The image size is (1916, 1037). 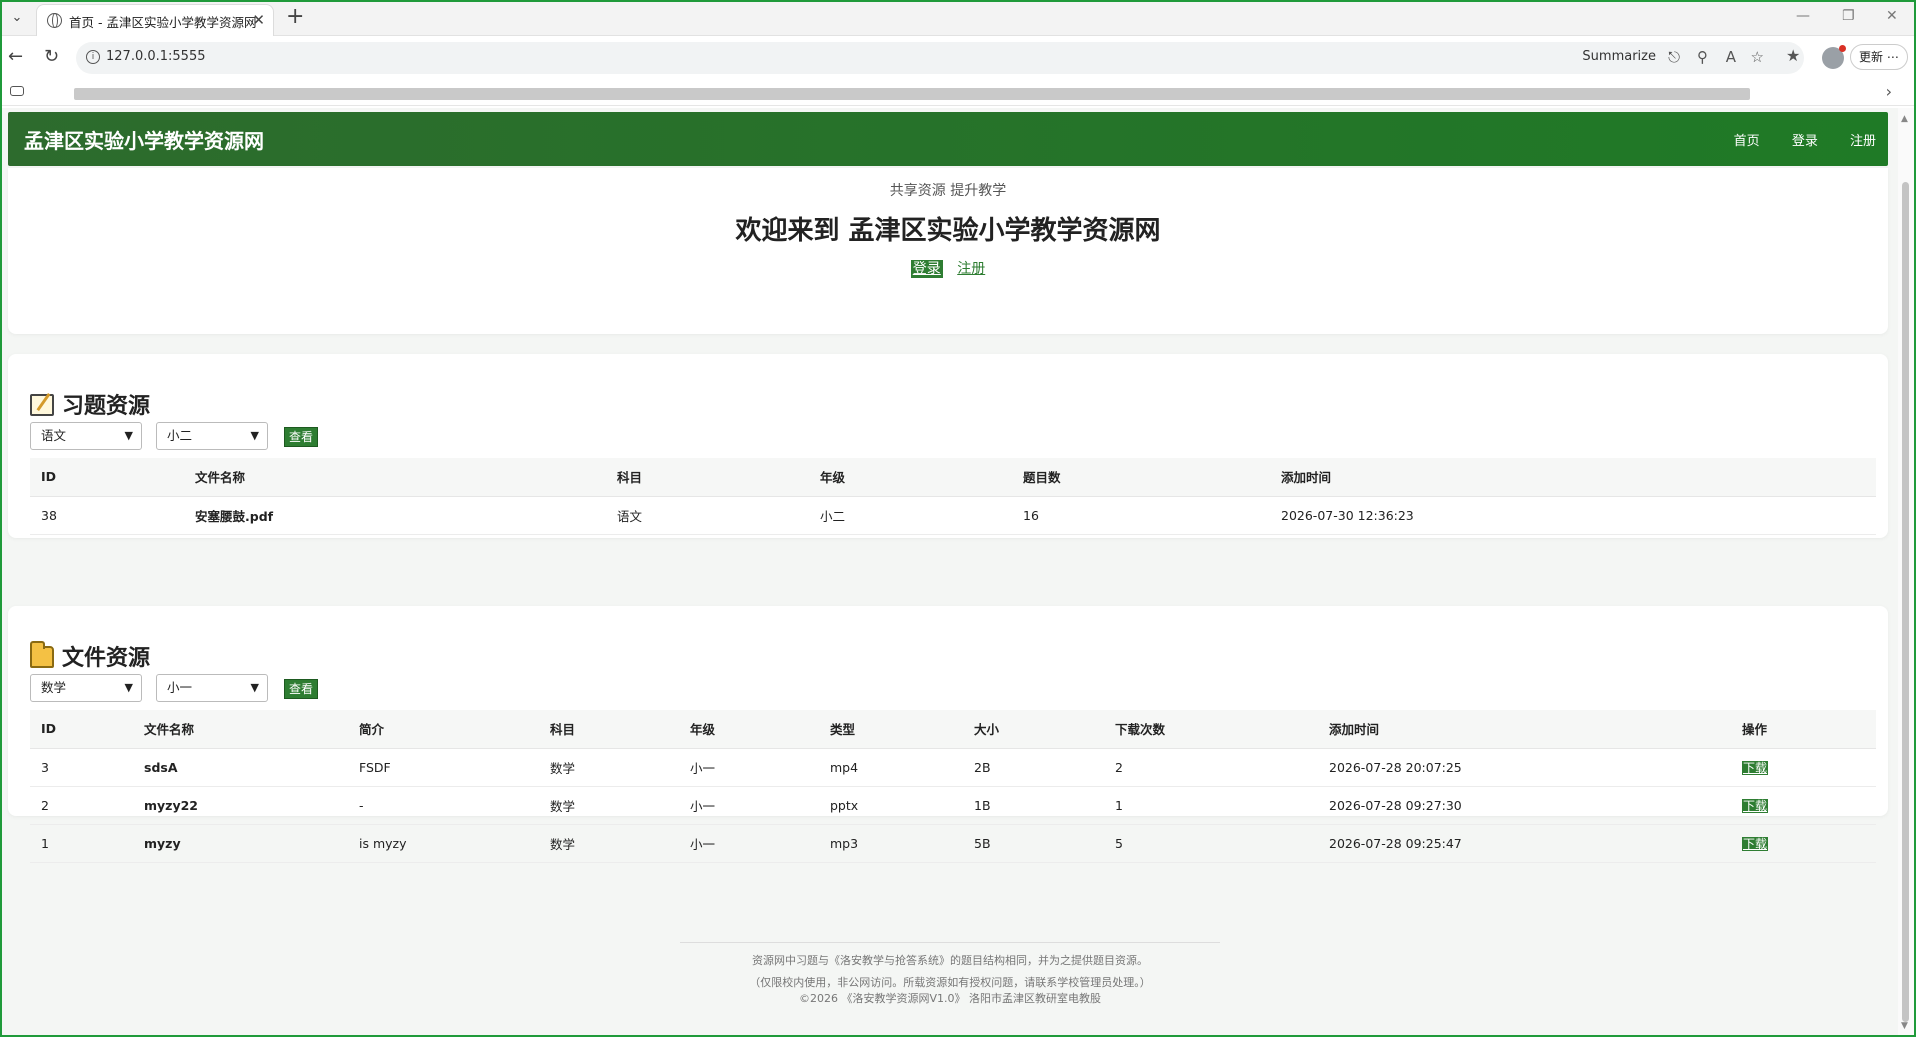 What do you see at coordinates (81, 729) in the screenshot?
I see `files-column-header: ID` at bounding box center [81, 729].